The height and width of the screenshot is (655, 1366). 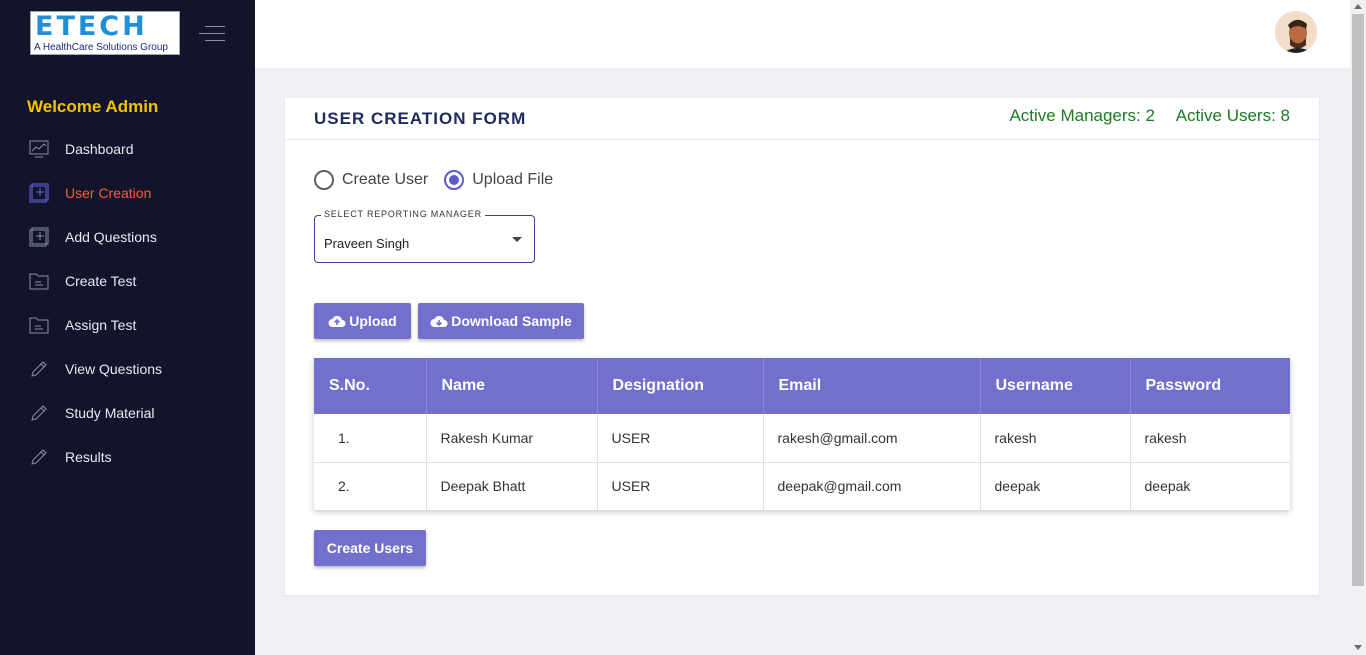 What do you see at coordinates (101, 281) in the screenshot?
I see `sidebar-item-label: Create Test` at bounding box center [101, 281].